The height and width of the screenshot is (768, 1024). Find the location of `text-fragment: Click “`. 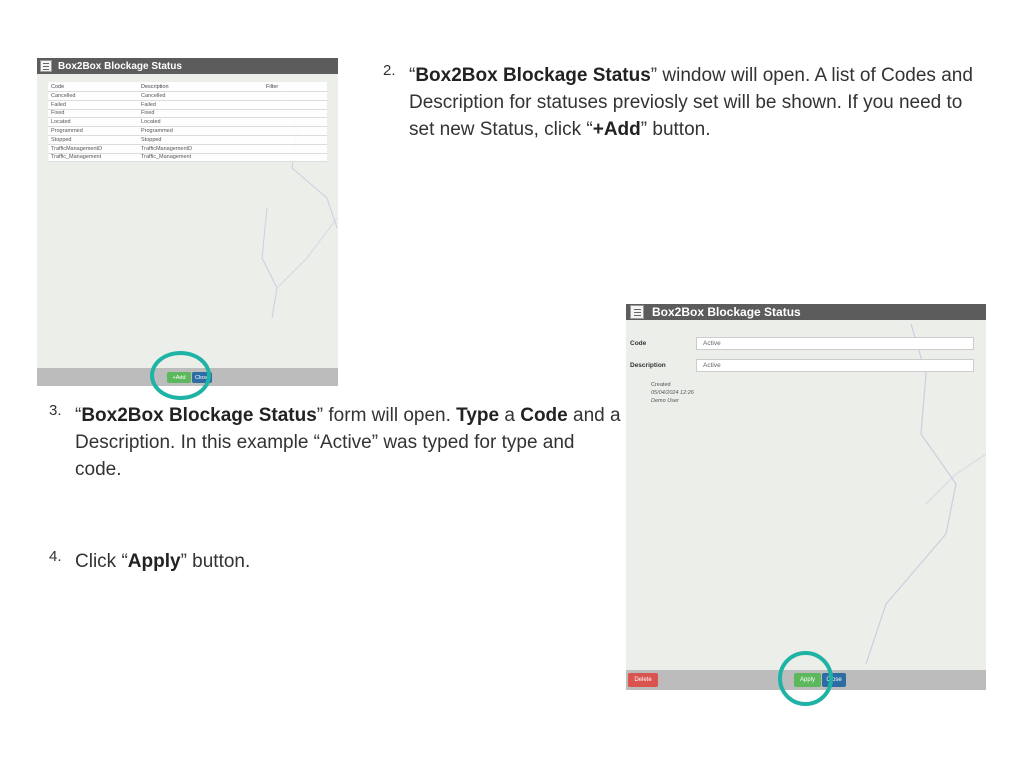

text-fragment: Click “ is located at coordinates (101, 561).